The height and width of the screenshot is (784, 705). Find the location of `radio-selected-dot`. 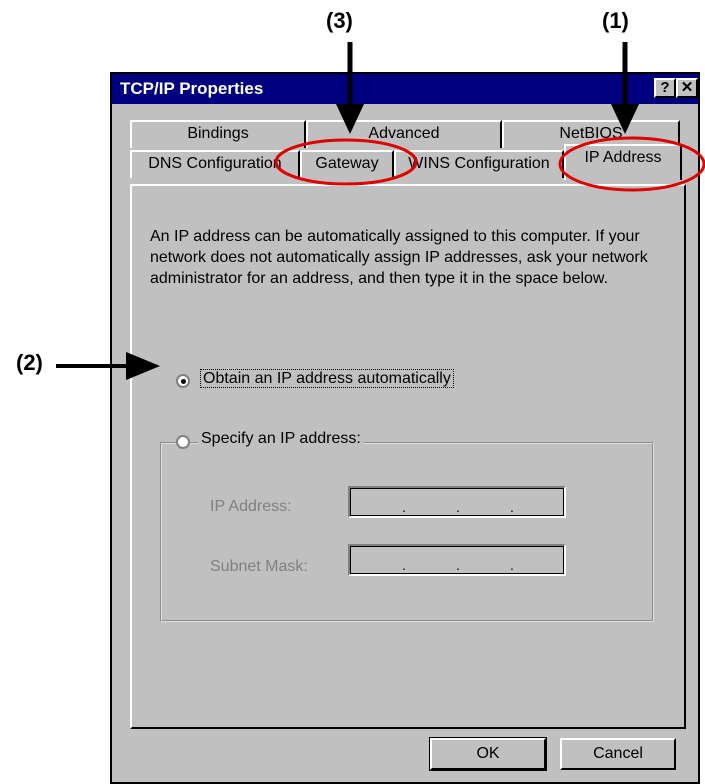

radio-selected-dot is located at coordinates (183, 381).